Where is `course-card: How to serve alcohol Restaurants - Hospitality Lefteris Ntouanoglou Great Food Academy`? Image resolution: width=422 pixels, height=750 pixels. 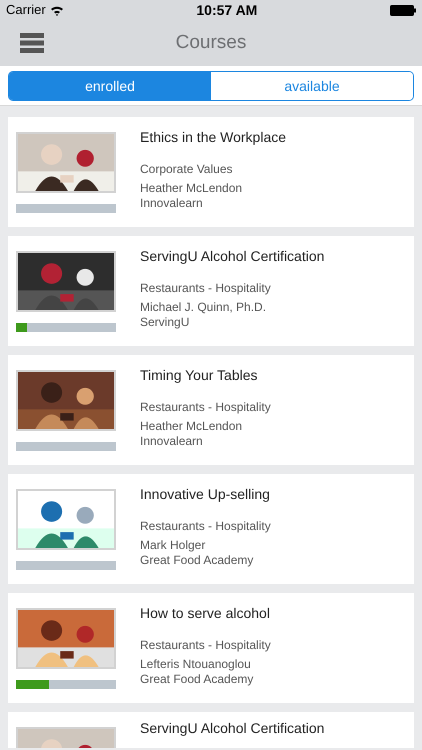
course-card: How to serve alcohol Restaurants - Hospitality Lefteris Ntouanoglou Great Food Academy is located at coordinates (211, 648).